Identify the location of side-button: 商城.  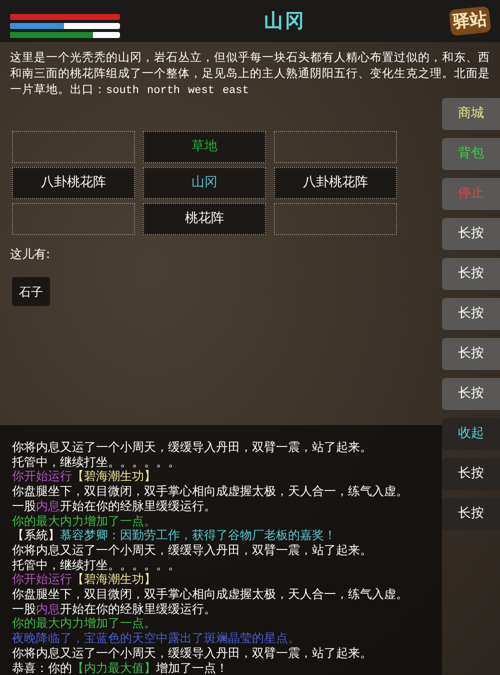
(471, 114).